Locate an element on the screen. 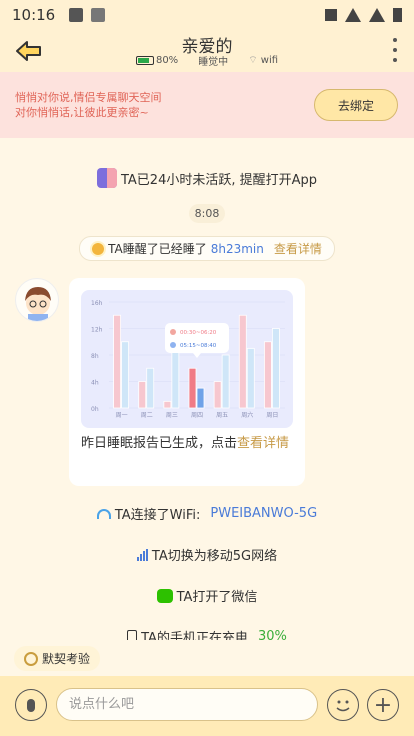 The image size is (414, 736). partner-status: 80% 睡觉中 ⌔ wifi is located at coordinates (207, 60).